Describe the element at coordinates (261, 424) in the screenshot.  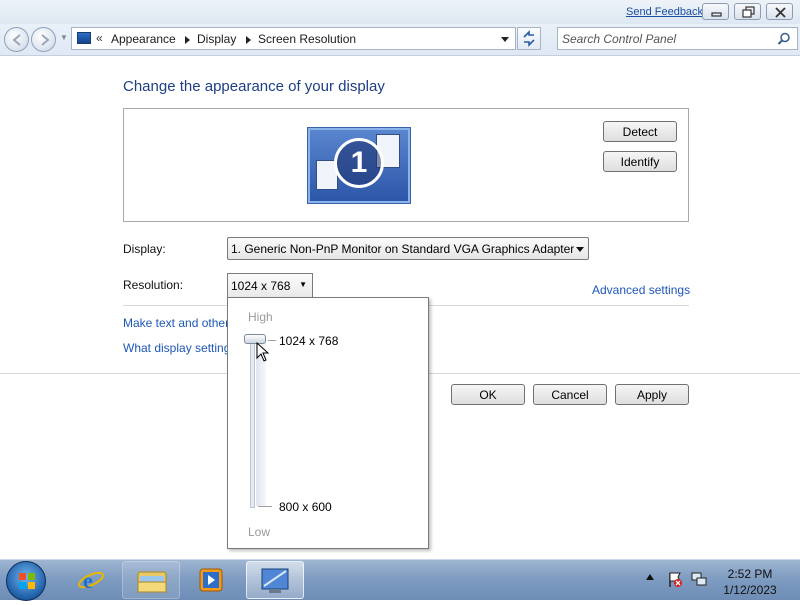
I see `slider-range-fill` at that location.